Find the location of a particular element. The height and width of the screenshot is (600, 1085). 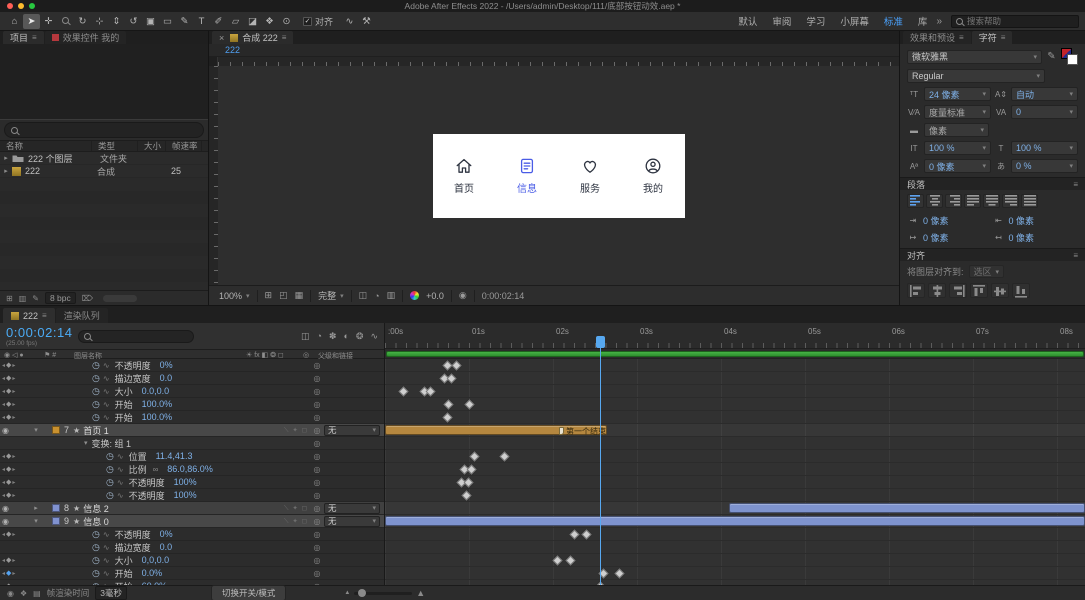

interpret-footage-icon: ⊞ is located at coordinates (9, 298).